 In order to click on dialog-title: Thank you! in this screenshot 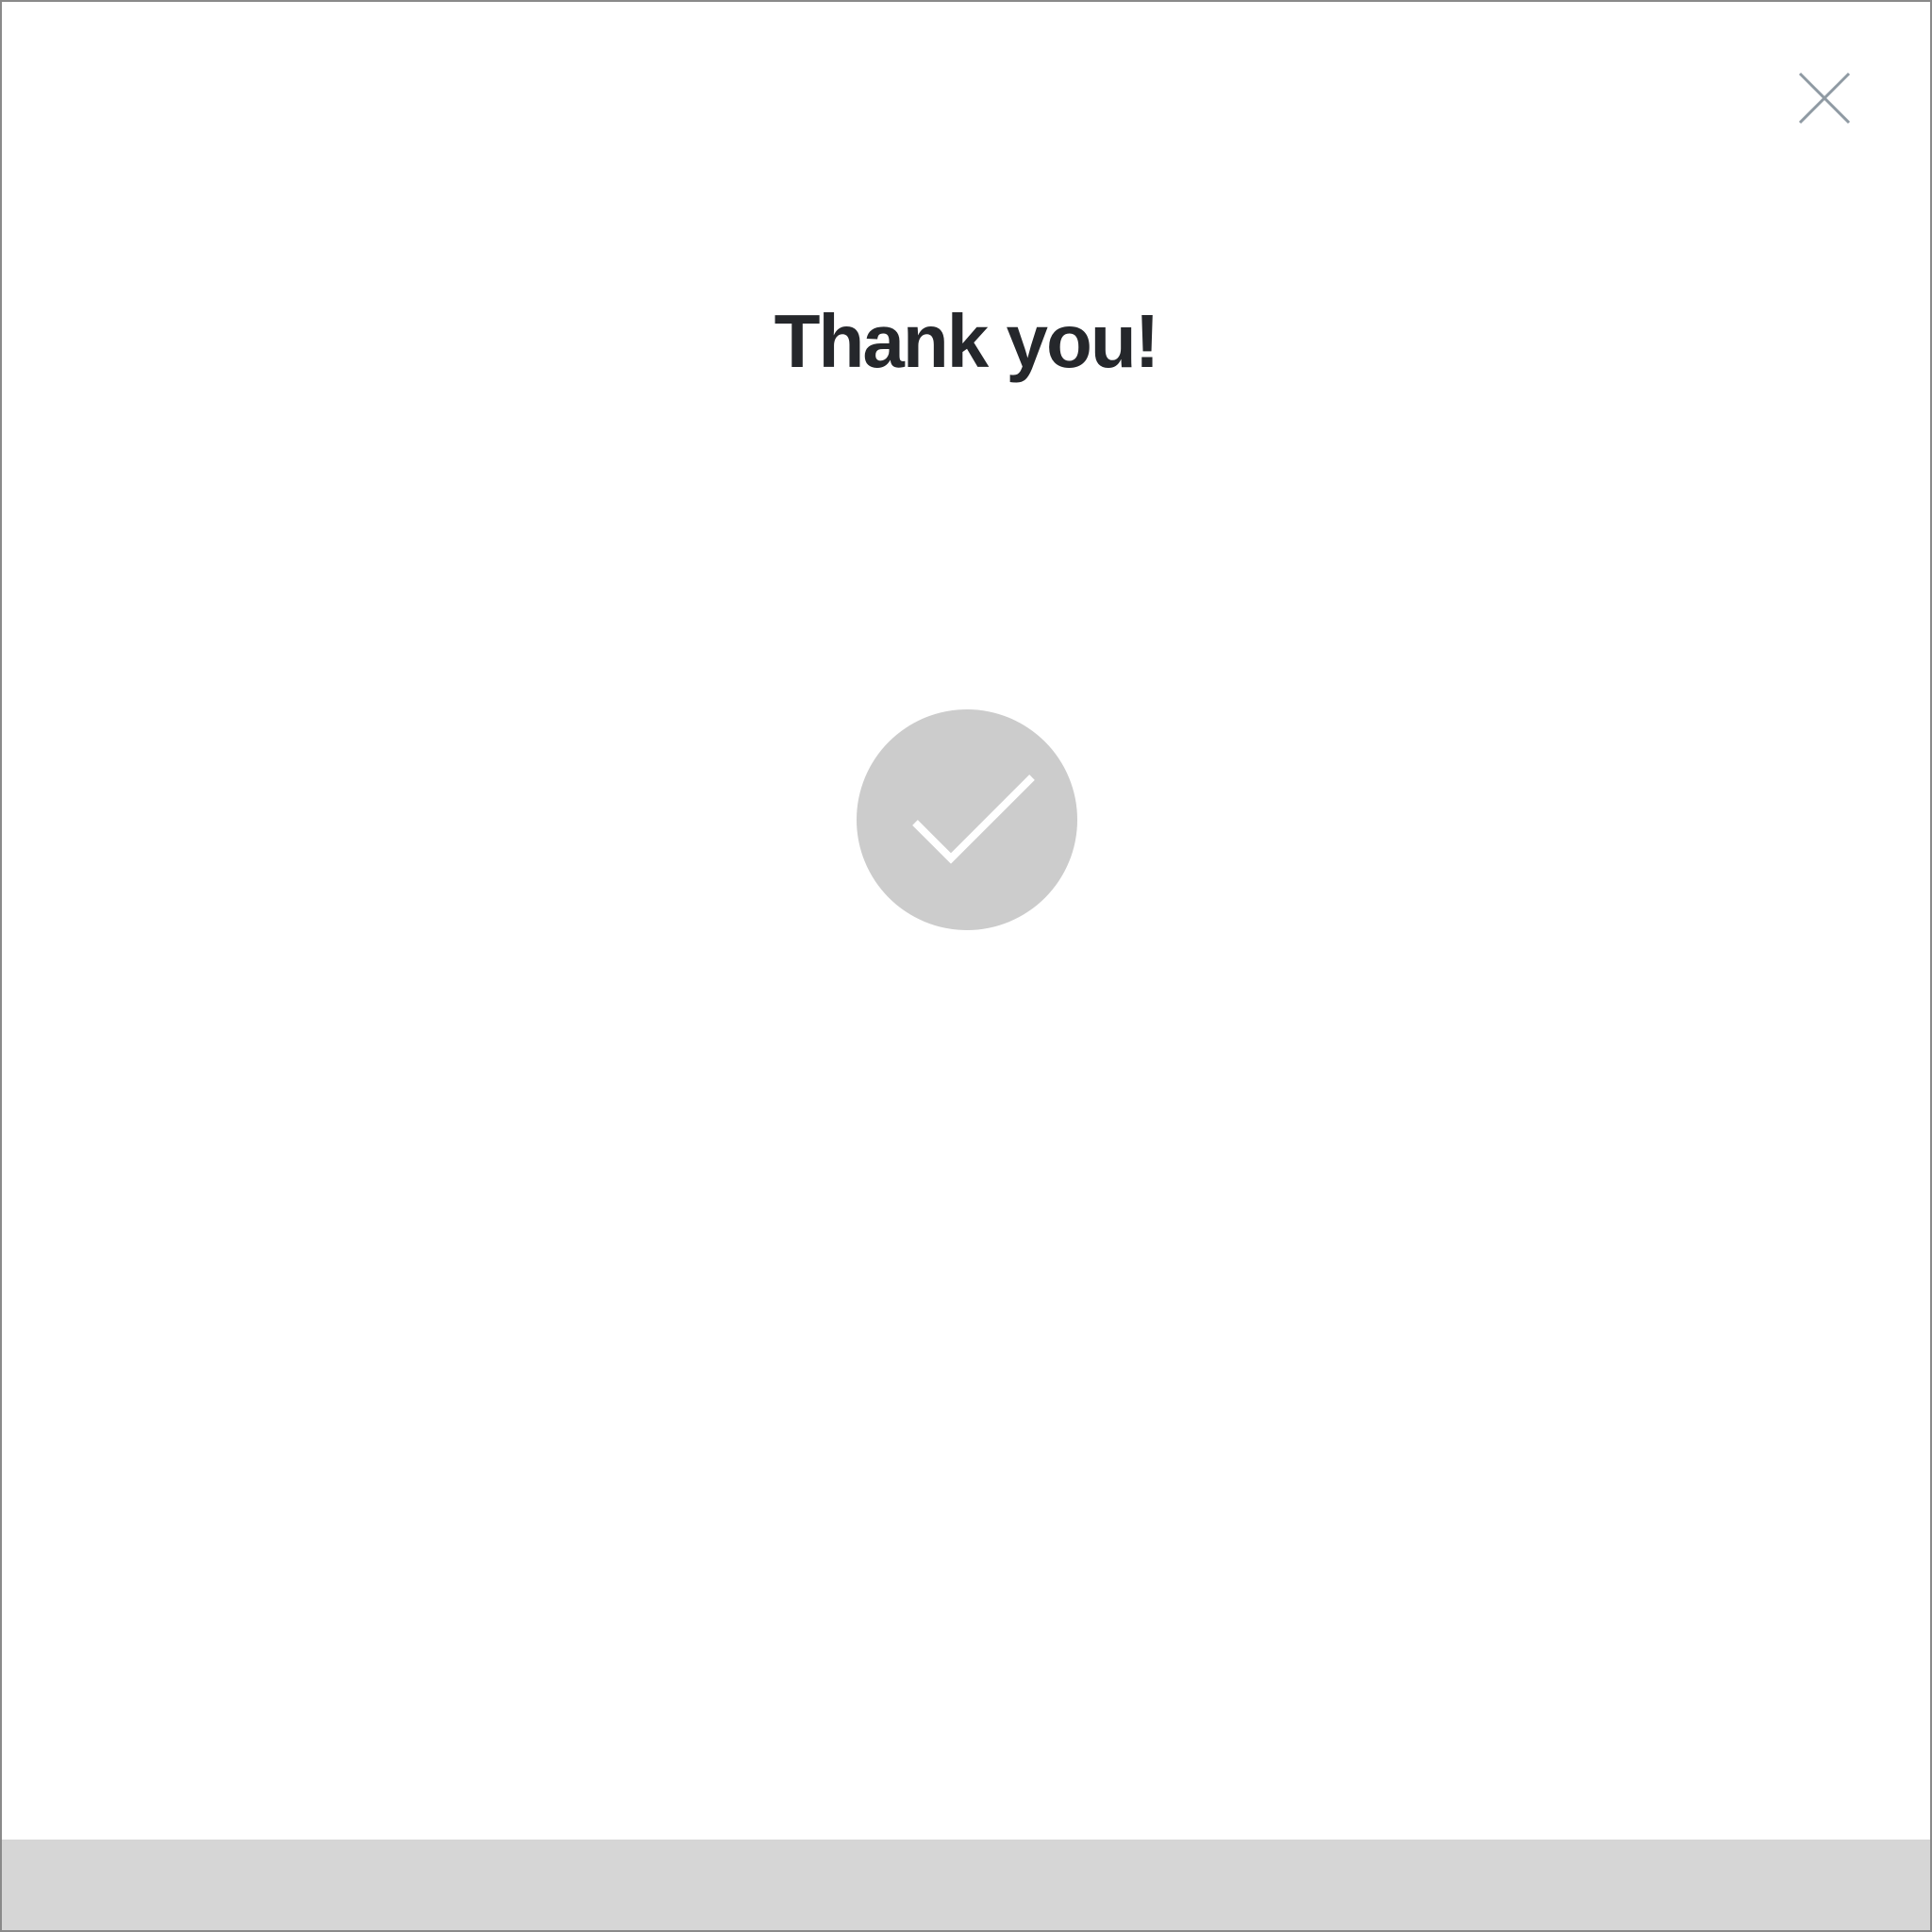, I will do `click(967, 341)`.